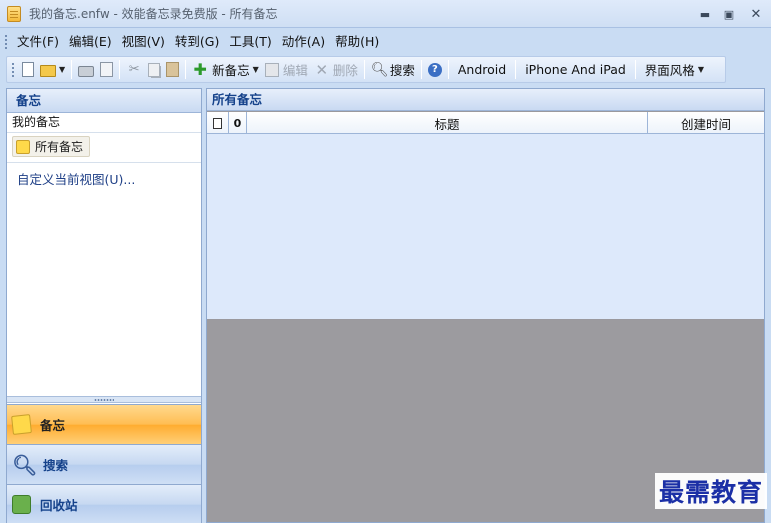  Describe the element at coordinates (669, 70) in the screenshot. I see `interface-style-label: 界面风格` at that location.